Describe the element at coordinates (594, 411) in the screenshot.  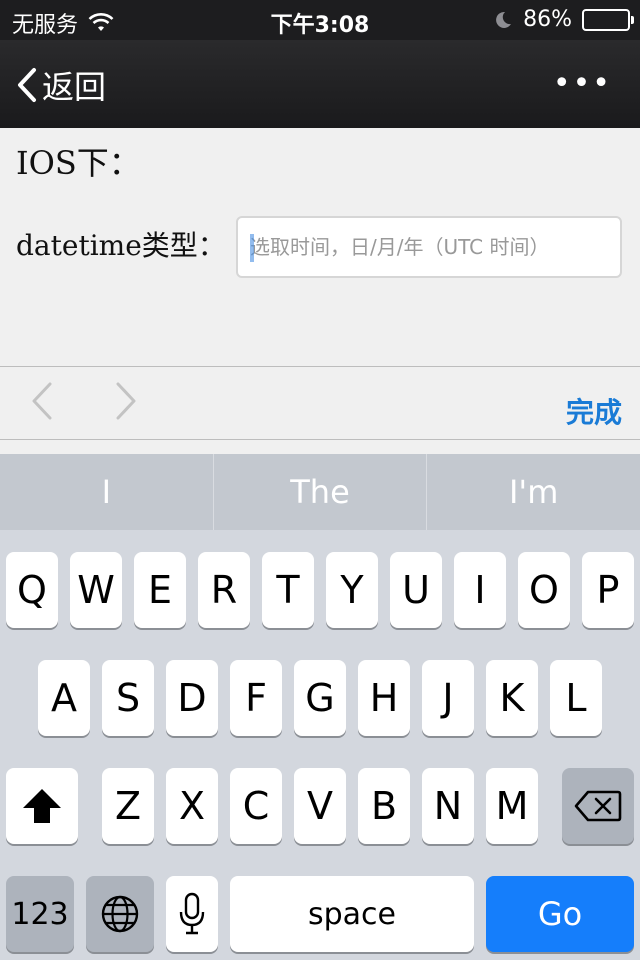
I see `done-button: 完成` at that location.